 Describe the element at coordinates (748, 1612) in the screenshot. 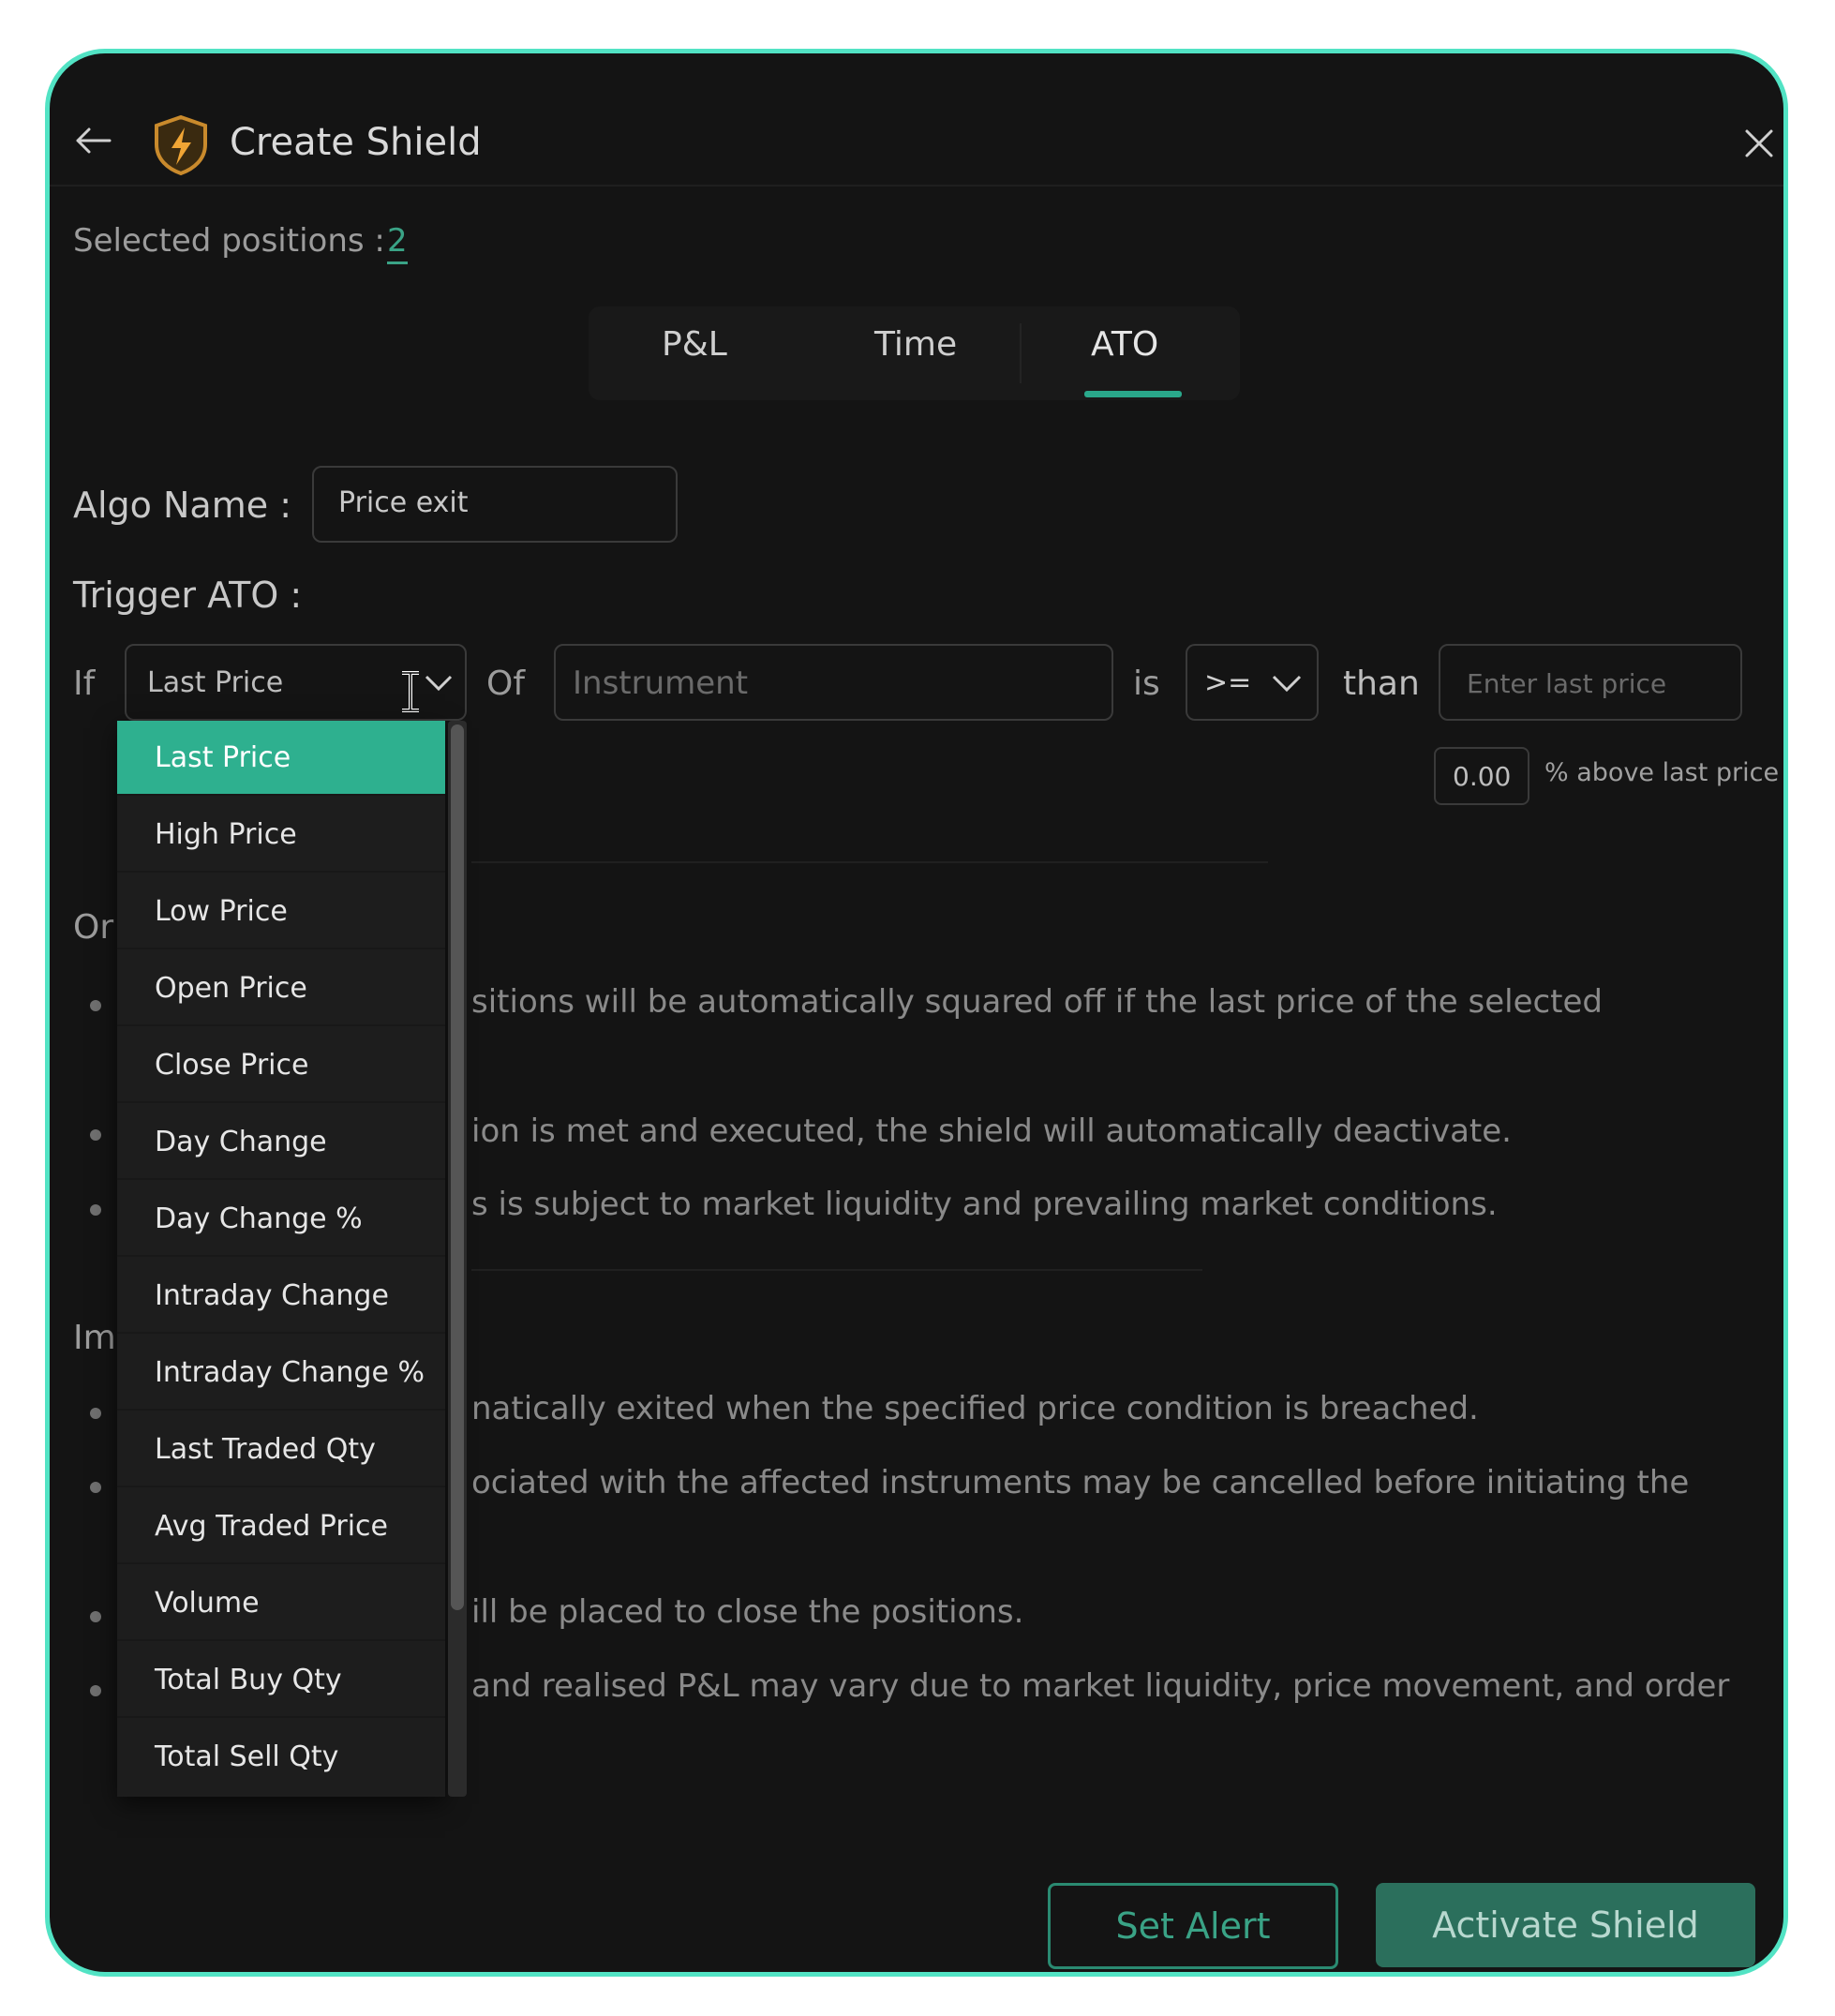

I see `info-line: ill be placed to close the positions.` at that location.